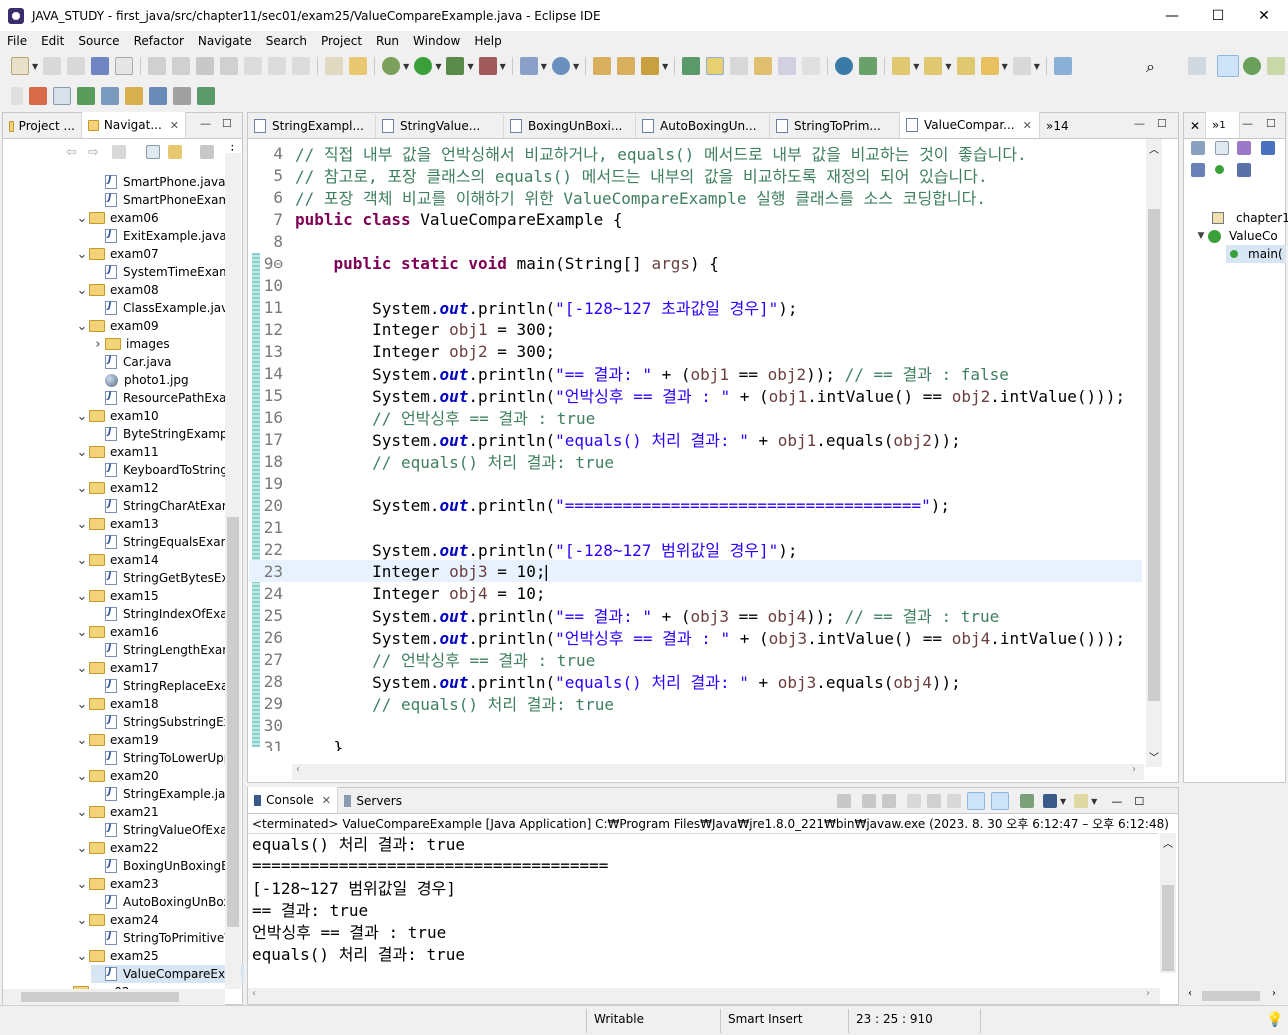 This screenshot has height=1035, width=1288. I want to click on tree-file: StringToPrimitiveV, so click(162, 938).